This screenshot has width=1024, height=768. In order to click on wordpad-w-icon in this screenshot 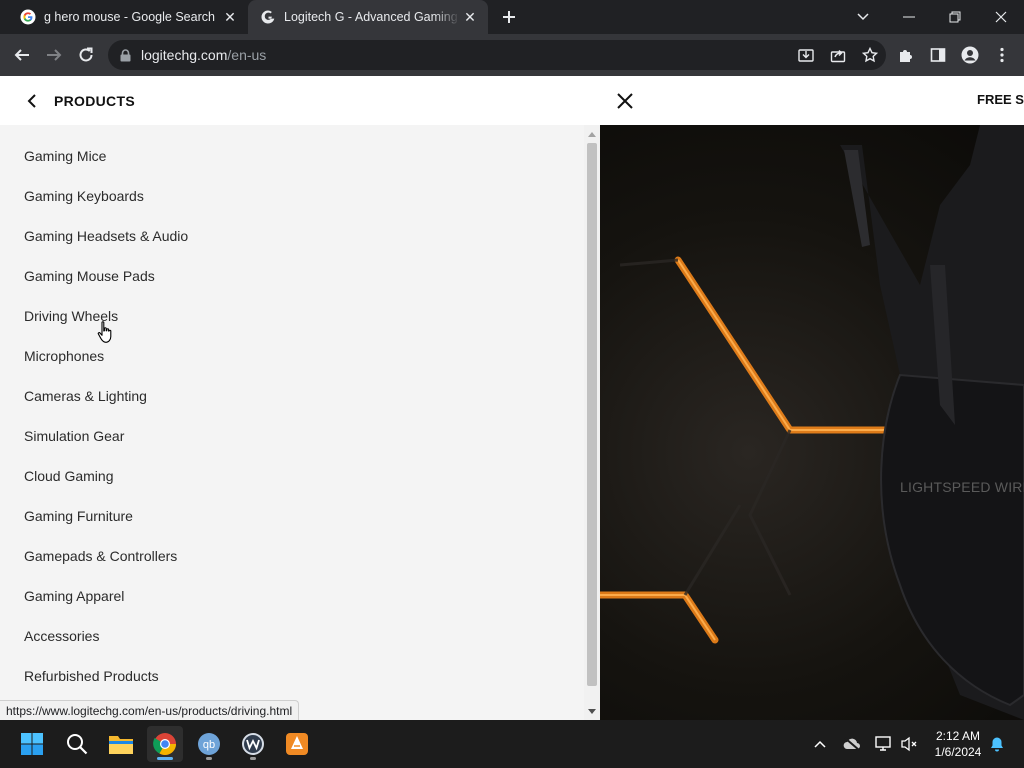, I will do `click(253, 744)`.